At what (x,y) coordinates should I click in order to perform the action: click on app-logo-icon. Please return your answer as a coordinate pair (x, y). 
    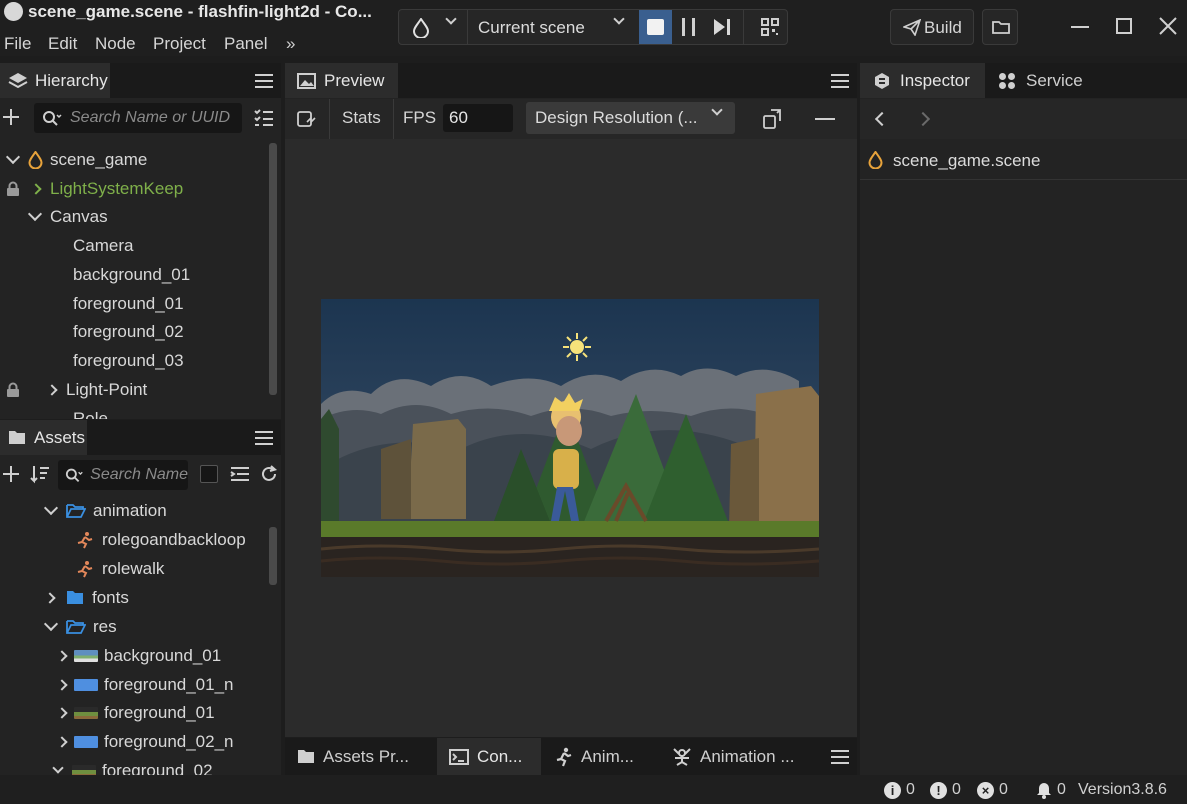
    Looking at the image, I should click on (13, 11).